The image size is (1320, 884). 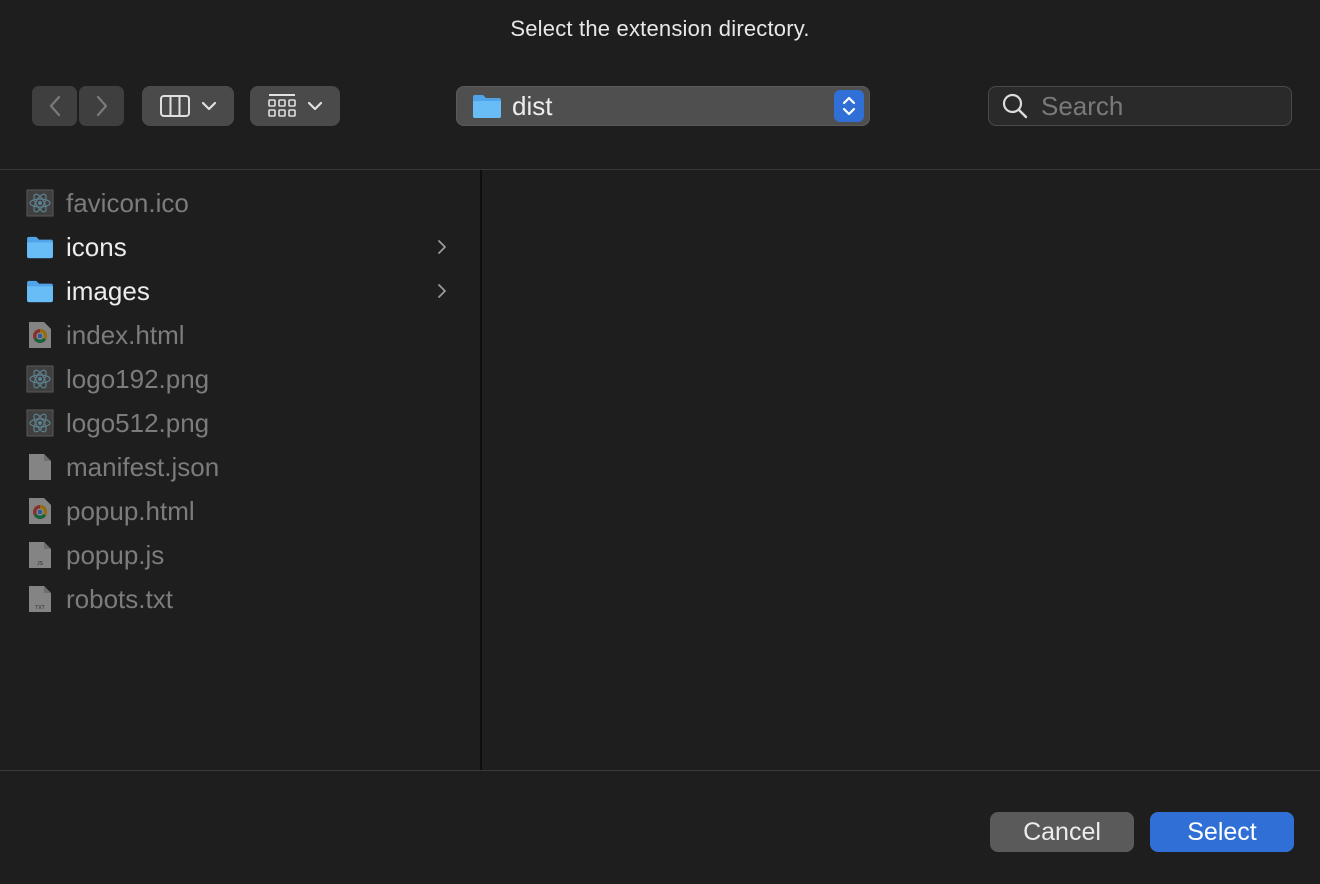 What do you see at coordinates (1015, 106) in the screenshot?
I see `search-icon` at bounding box center [1015, 106].